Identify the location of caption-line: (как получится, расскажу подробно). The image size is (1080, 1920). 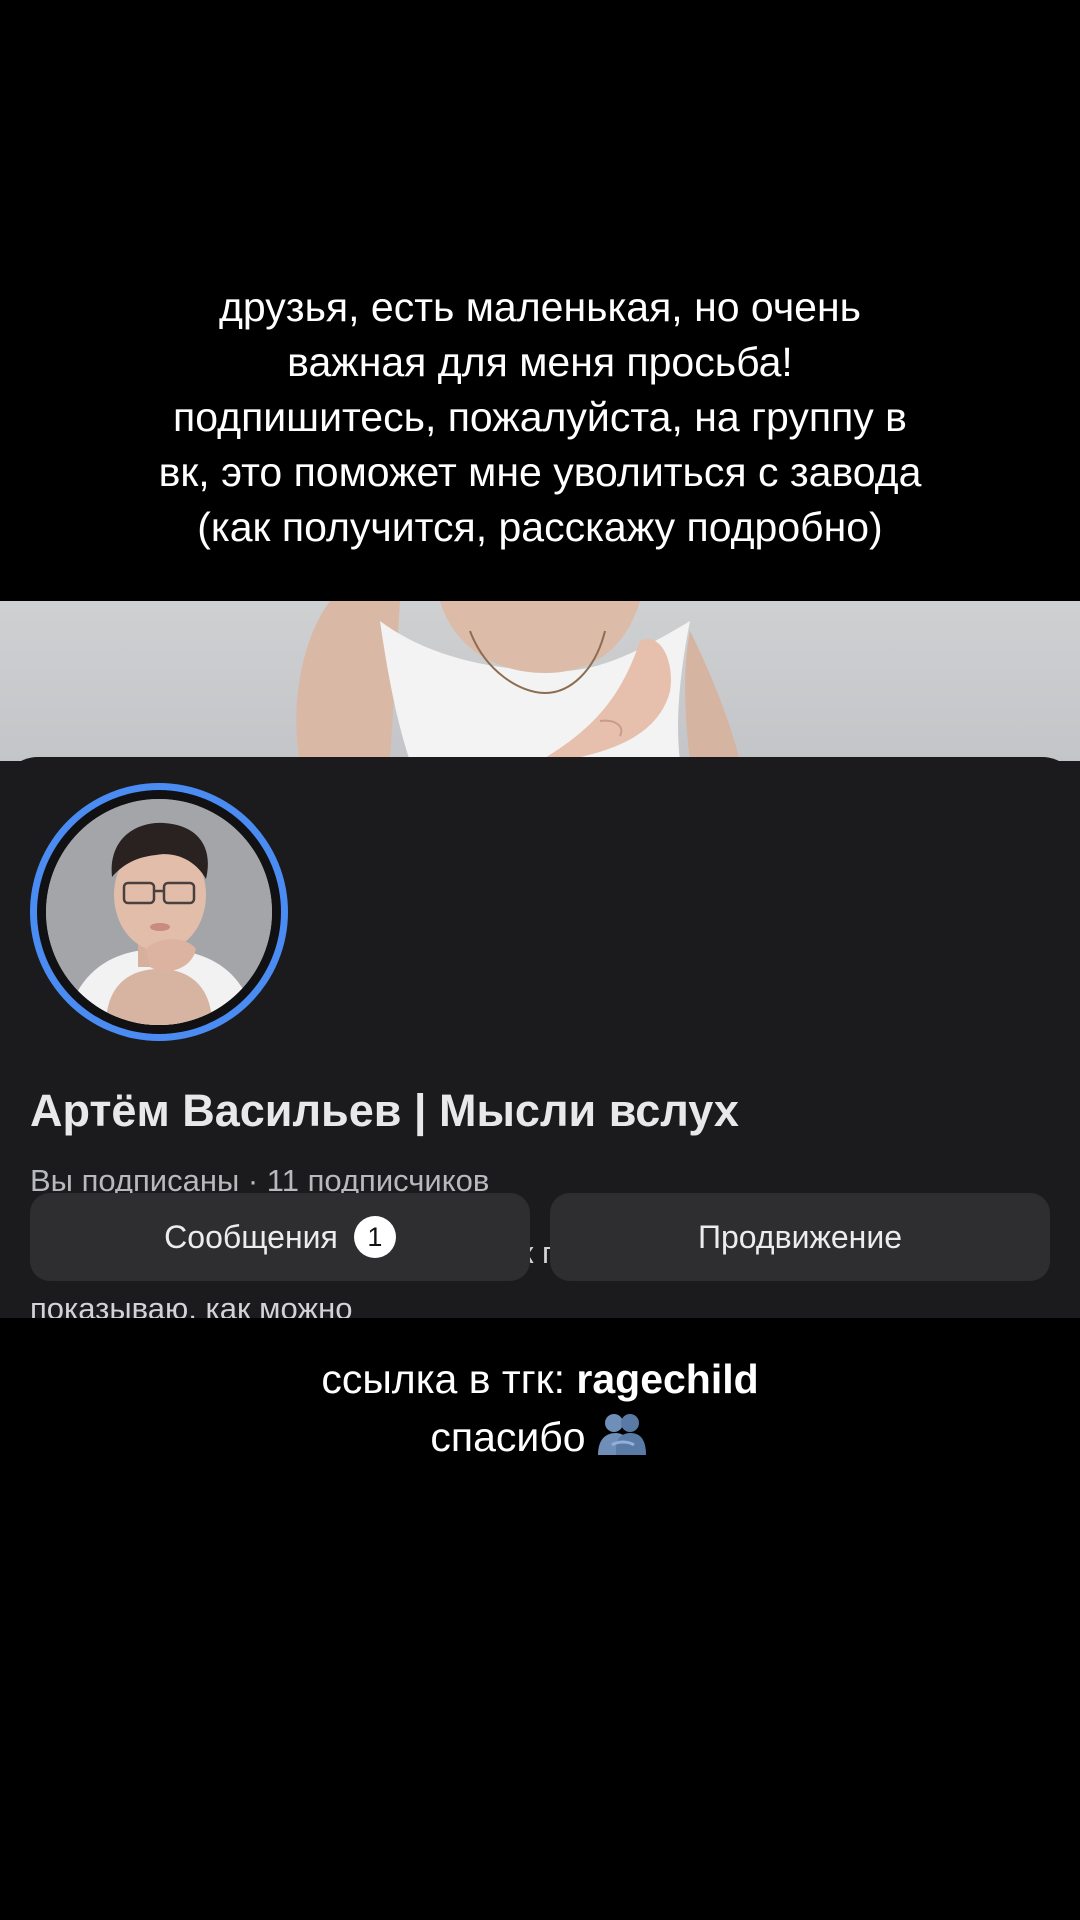
(540, 527).